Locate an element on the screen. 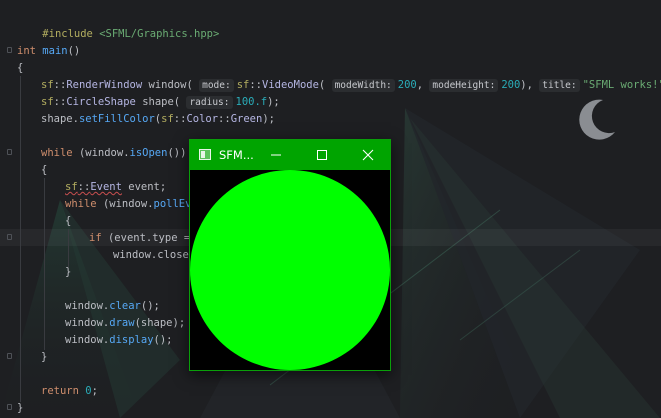  keyword: if is located at coordinates (95, 238).